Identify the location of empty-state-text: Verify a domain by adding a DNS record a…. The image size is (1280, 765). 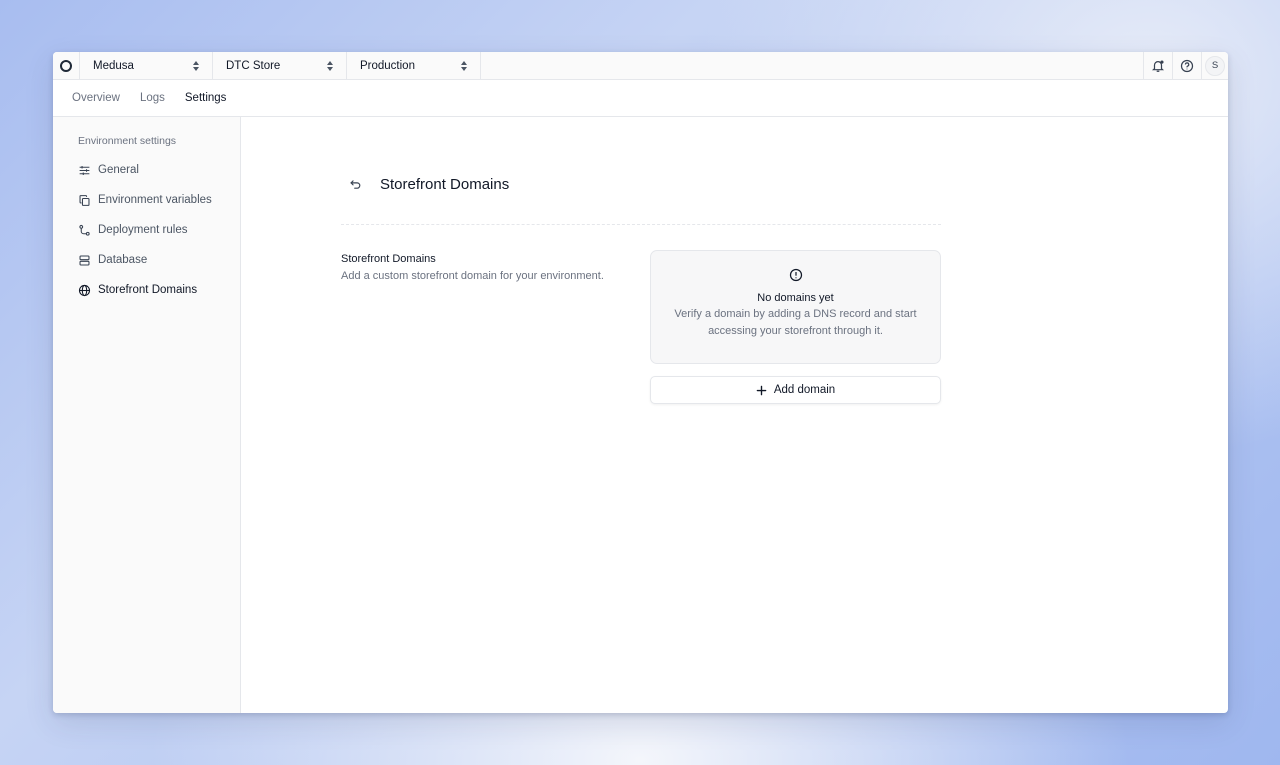
(795, 322).